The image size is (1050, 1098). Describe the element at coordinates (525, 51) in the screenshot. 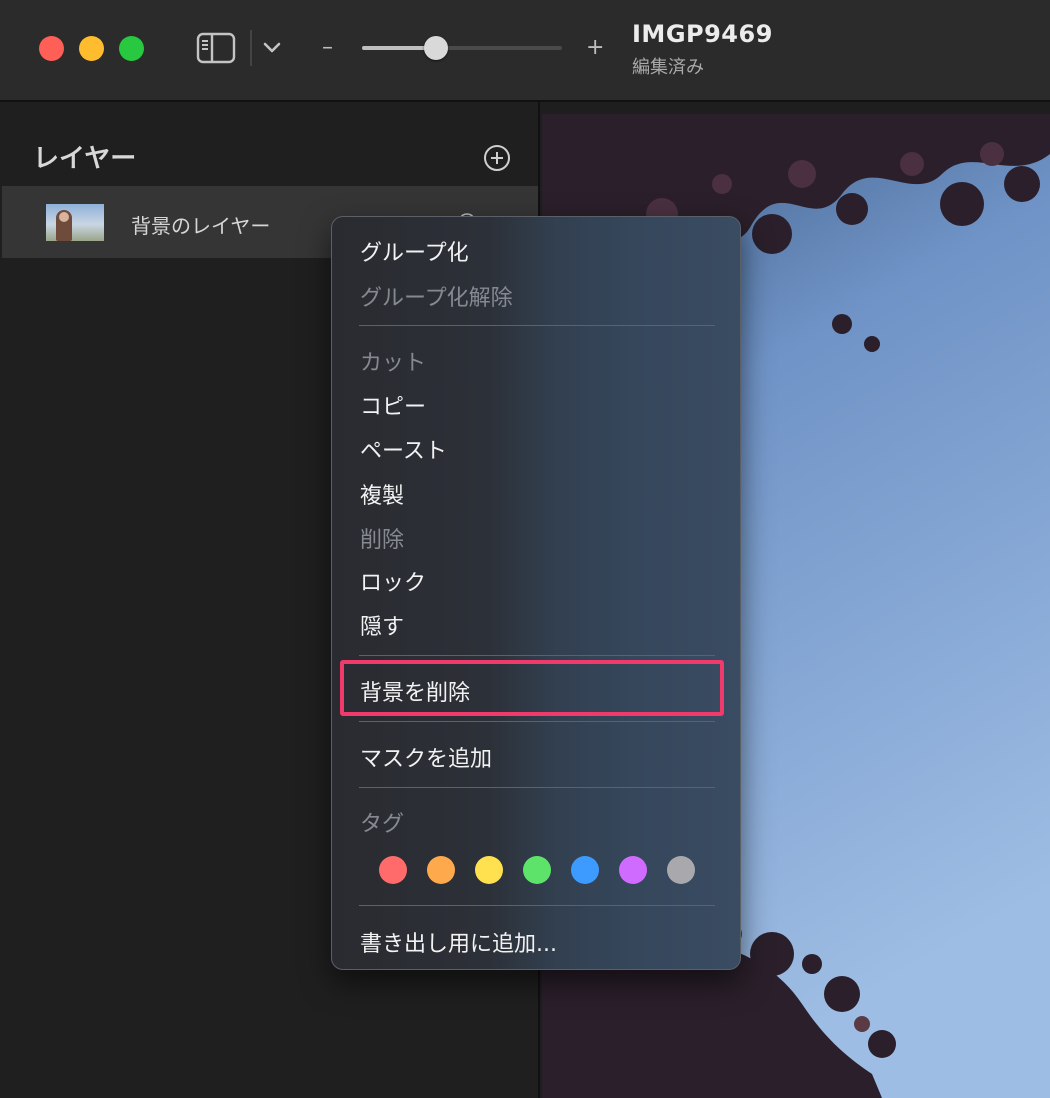

I see `title-bar: – + IMGP9469 編集済み` at that location.